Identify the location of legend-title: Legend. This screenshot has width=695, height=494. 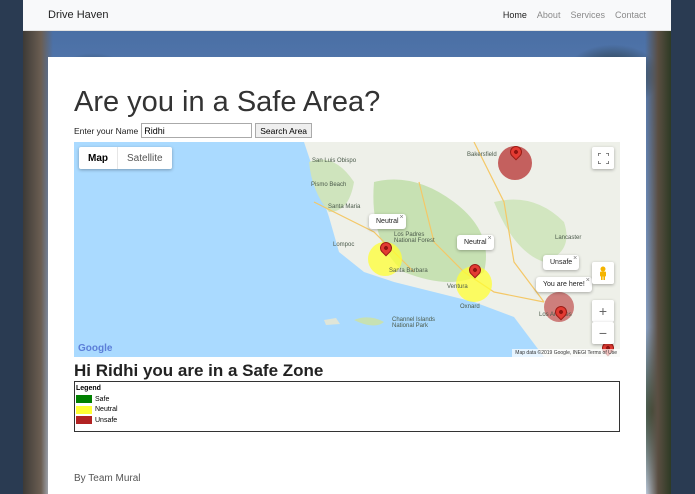
(88, 388).